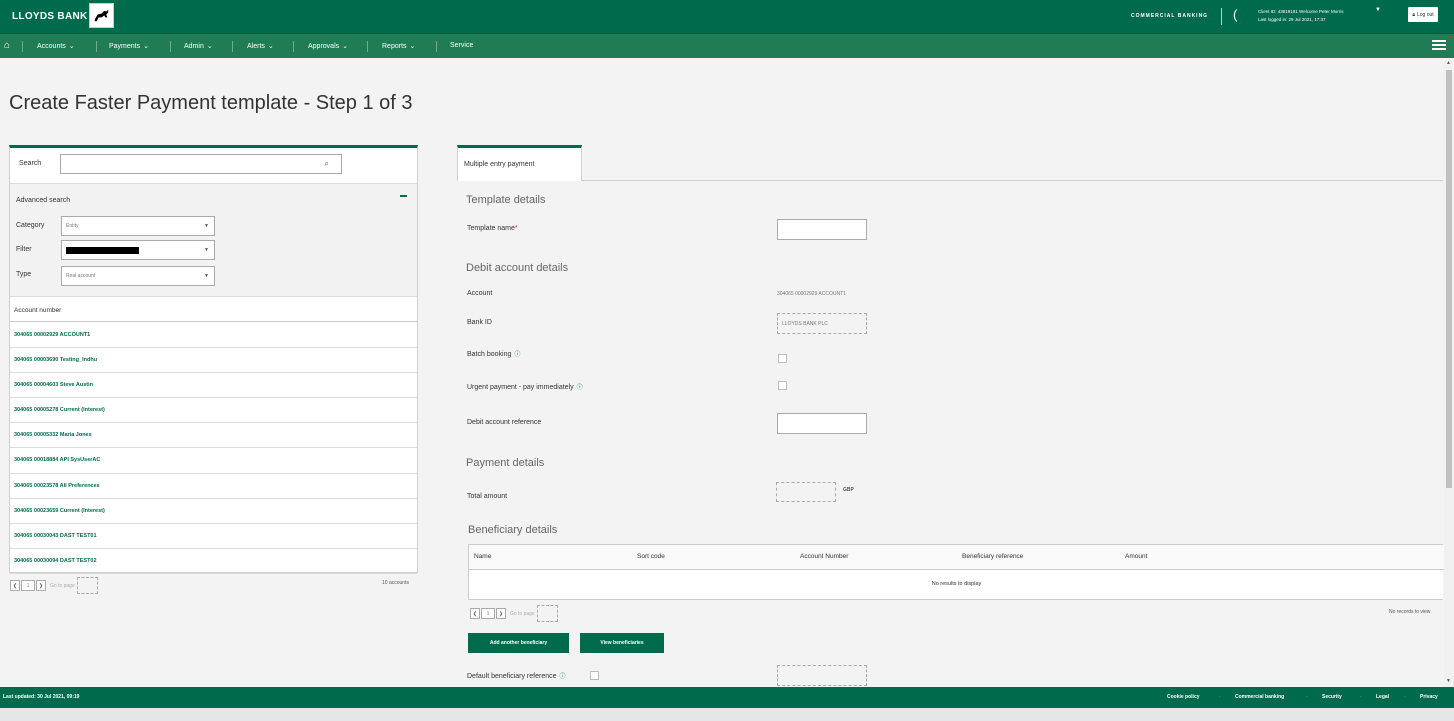 Image resolution: width=1454 pixels, height=721 pixels. I want to click on default-reference-input, so click(822, 675).